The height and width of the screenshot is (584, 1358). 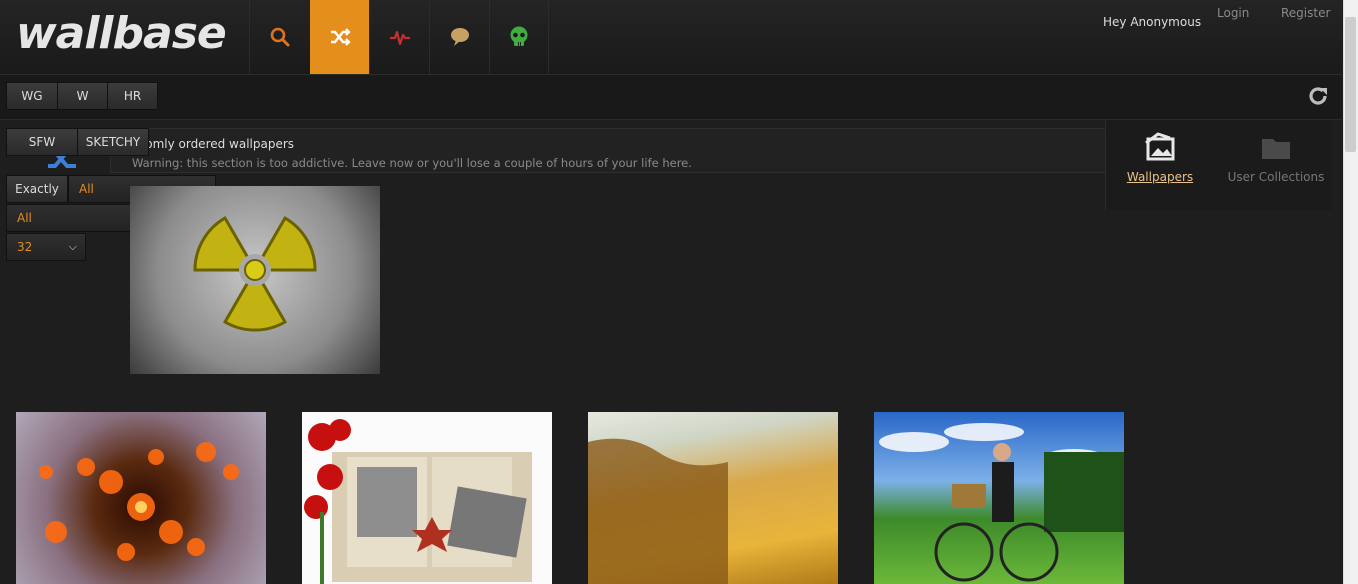 What do you see at coordinates (1276, 165) in the screenshot?
I see `tab-user-collections: User Collections` at bounding box center [1276, 165].